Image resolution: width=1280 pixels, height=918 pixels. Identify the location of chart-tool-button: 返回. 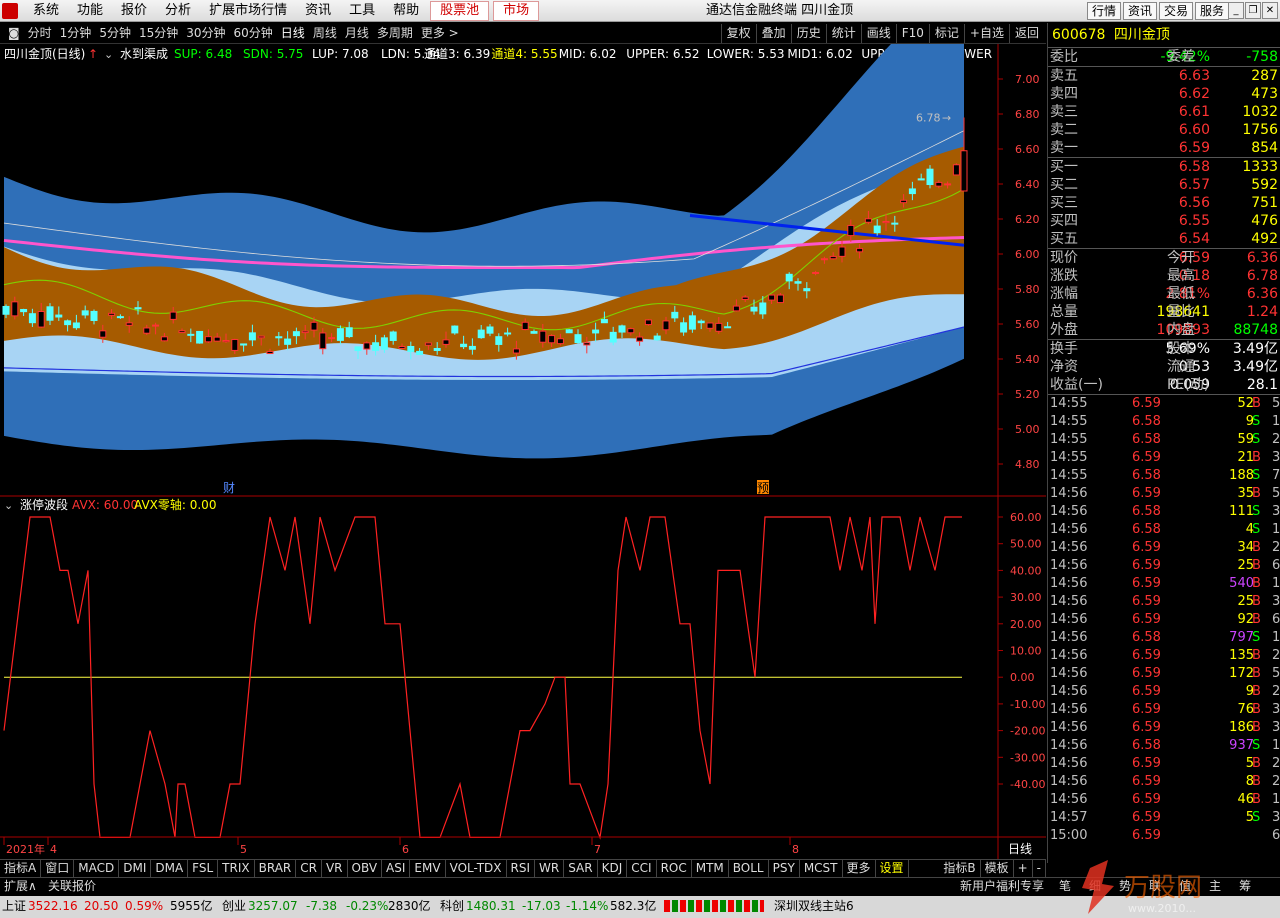
(1026, 33).